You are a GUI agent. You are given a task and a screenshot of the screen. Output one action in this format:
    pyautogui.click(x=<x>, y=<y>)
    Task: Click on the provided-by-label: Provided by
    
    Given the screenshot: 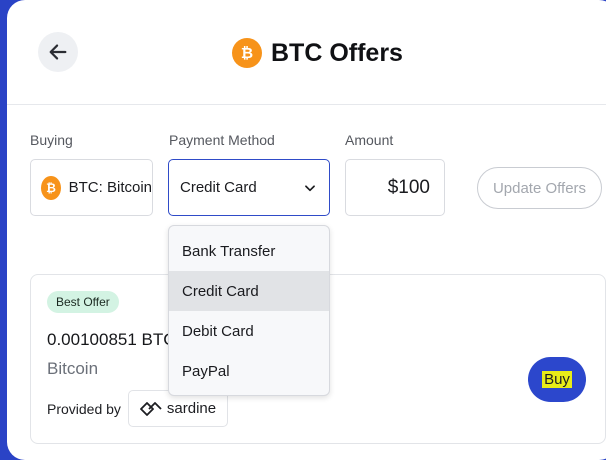 What is the action you would take?
    pyautogui.click(x=84, y=409)
    